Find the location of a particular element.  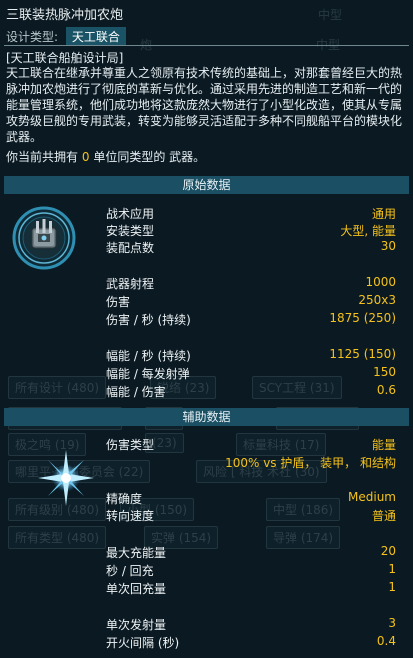

section-auxiliary-header: 辅助数据 is located at coordinates (206, 417).